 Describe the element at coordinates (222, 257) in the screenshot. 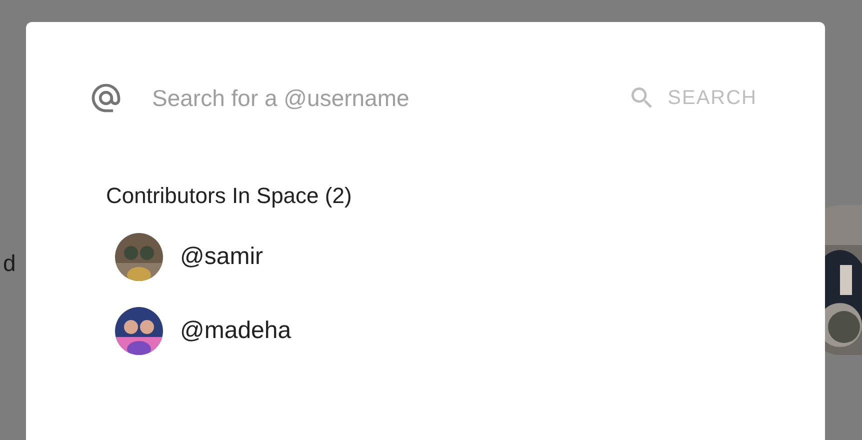

I see `username-link: @samir` at that location.